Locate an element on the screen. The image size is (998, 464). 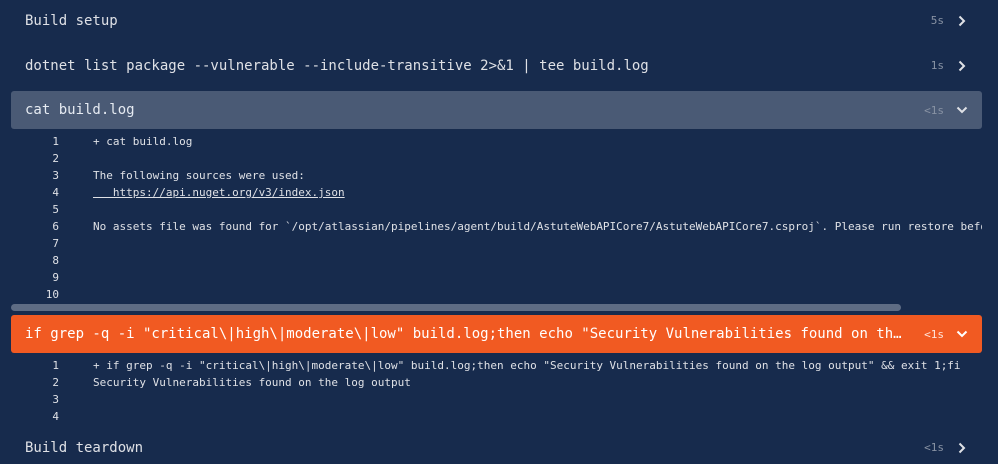
line-number: 9 is located at coordinates (55, 277).